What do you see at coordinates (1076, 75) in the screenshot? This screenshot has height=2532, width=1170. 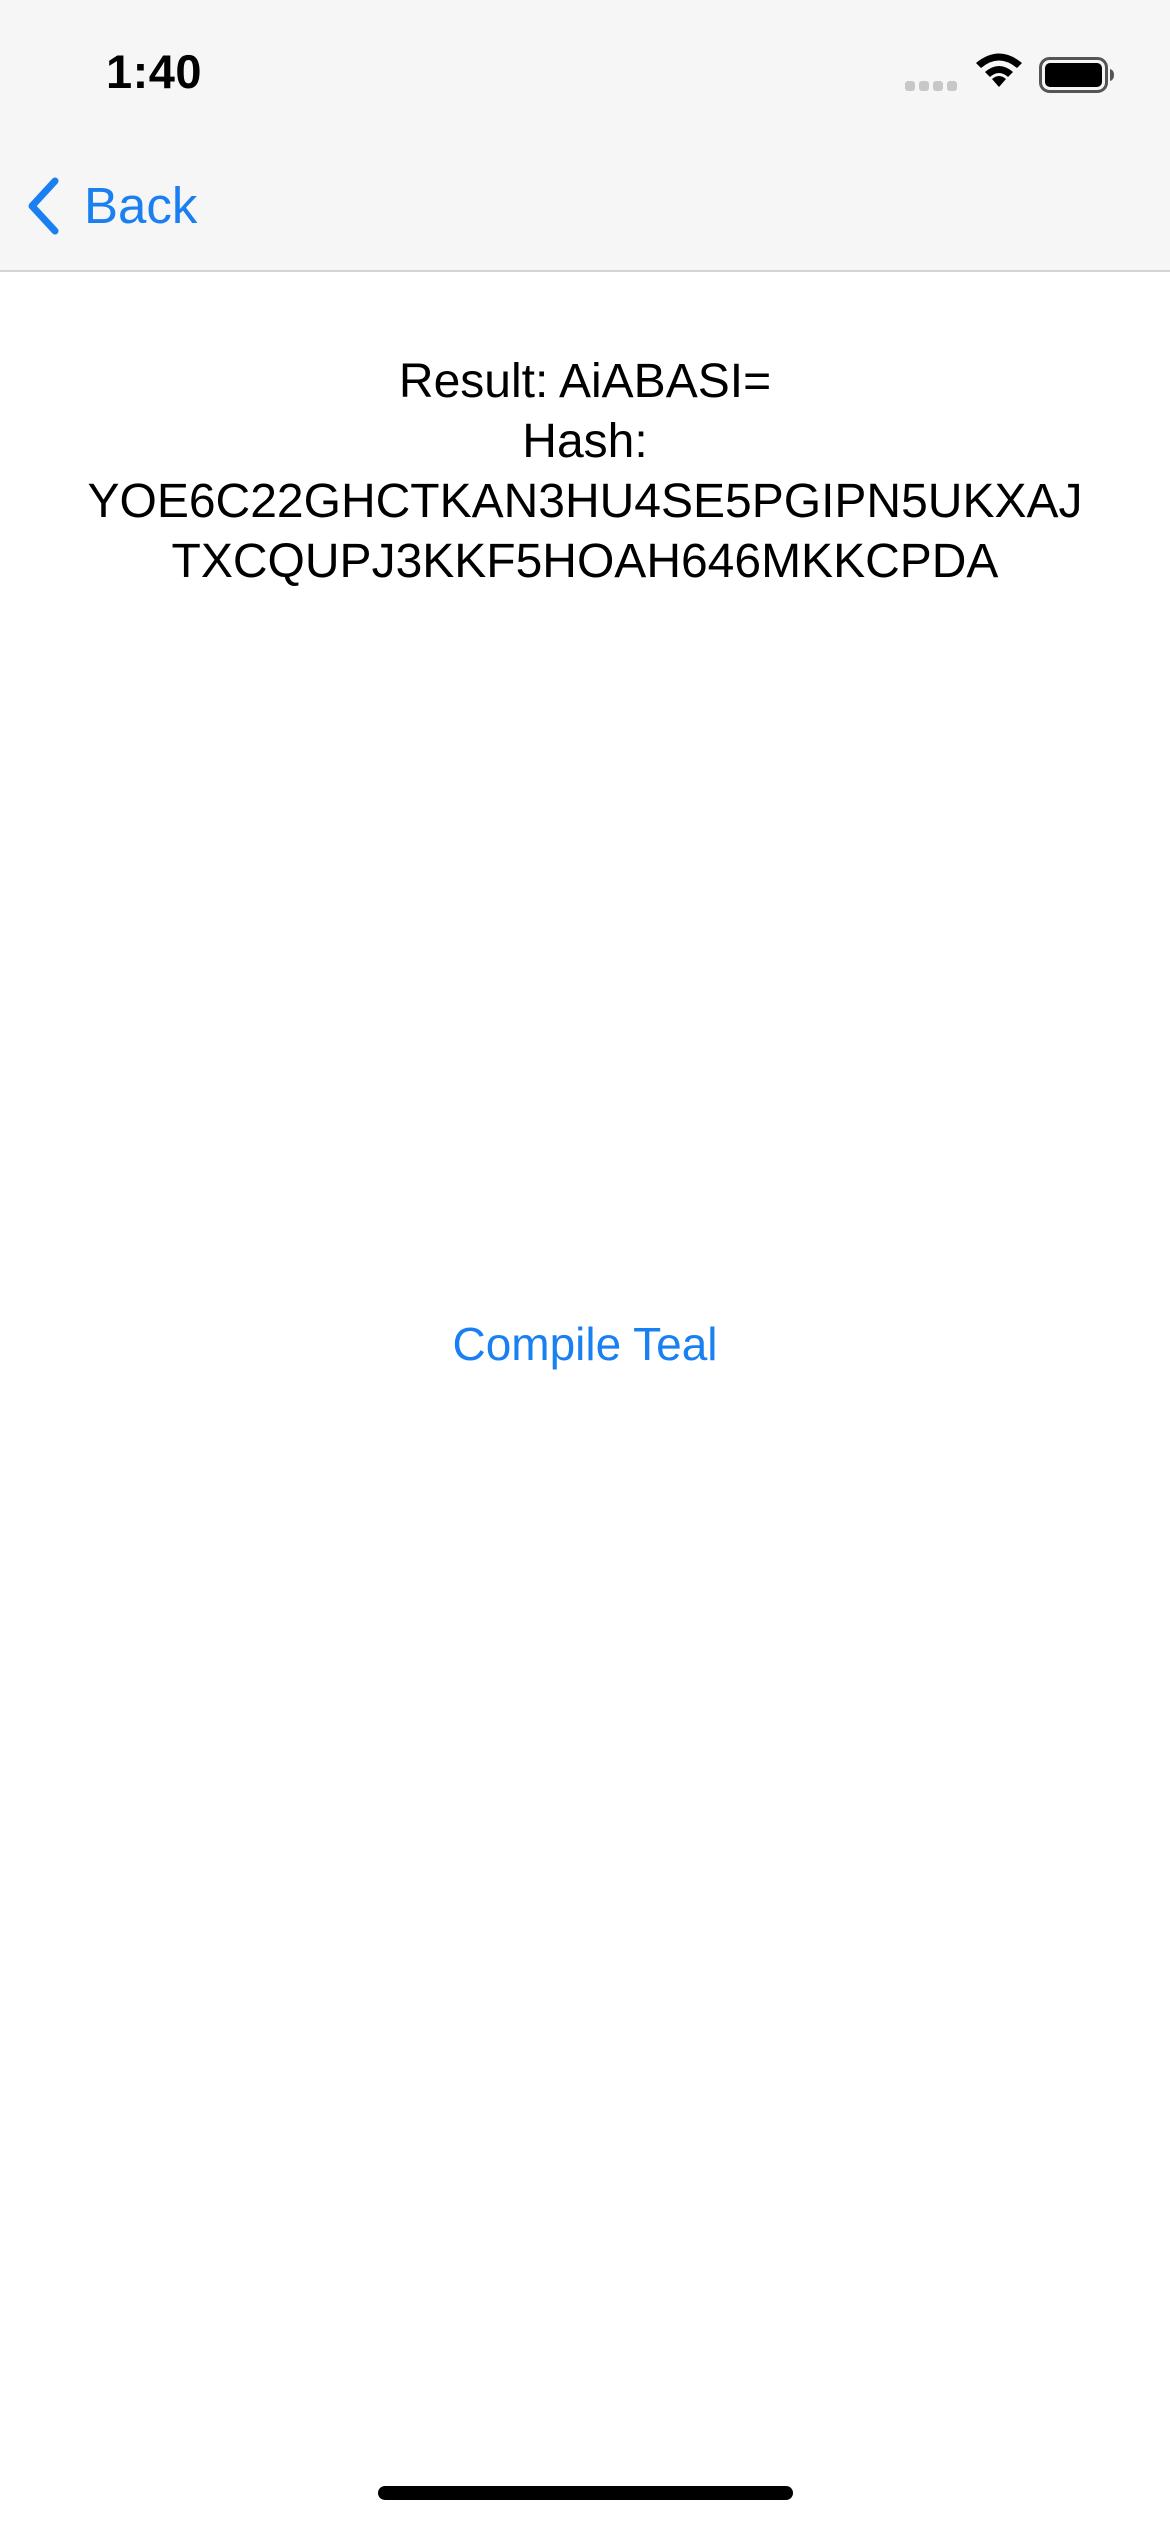 I see `battery-icon` at bounding box center [1076, 75].